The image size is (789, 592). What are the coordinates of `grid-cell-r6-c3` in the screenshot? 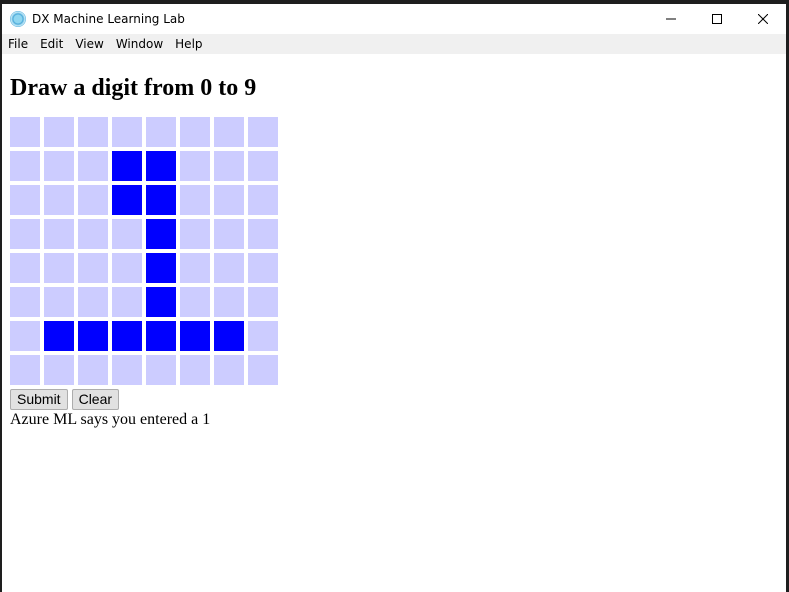 It's located at (127, 336).